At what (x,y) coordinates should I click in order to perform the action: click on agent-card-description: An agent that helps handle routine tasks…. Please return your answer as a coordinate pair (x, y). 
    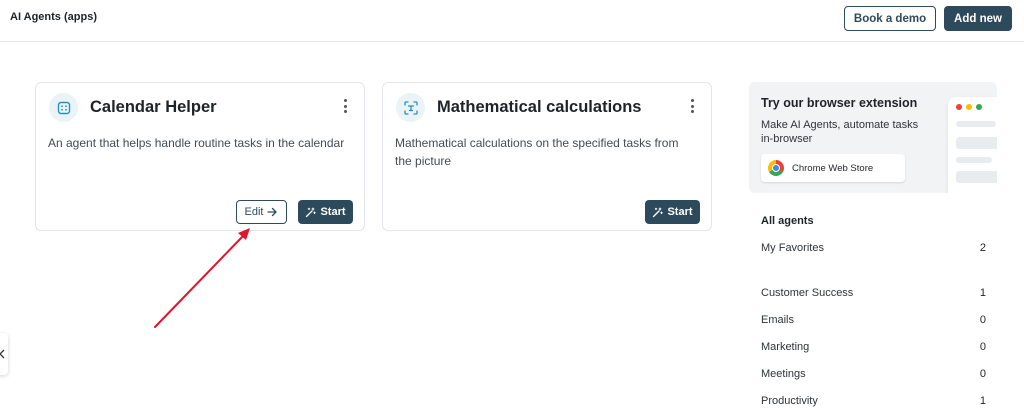
    Looking at the image, I should click on (196, 143).